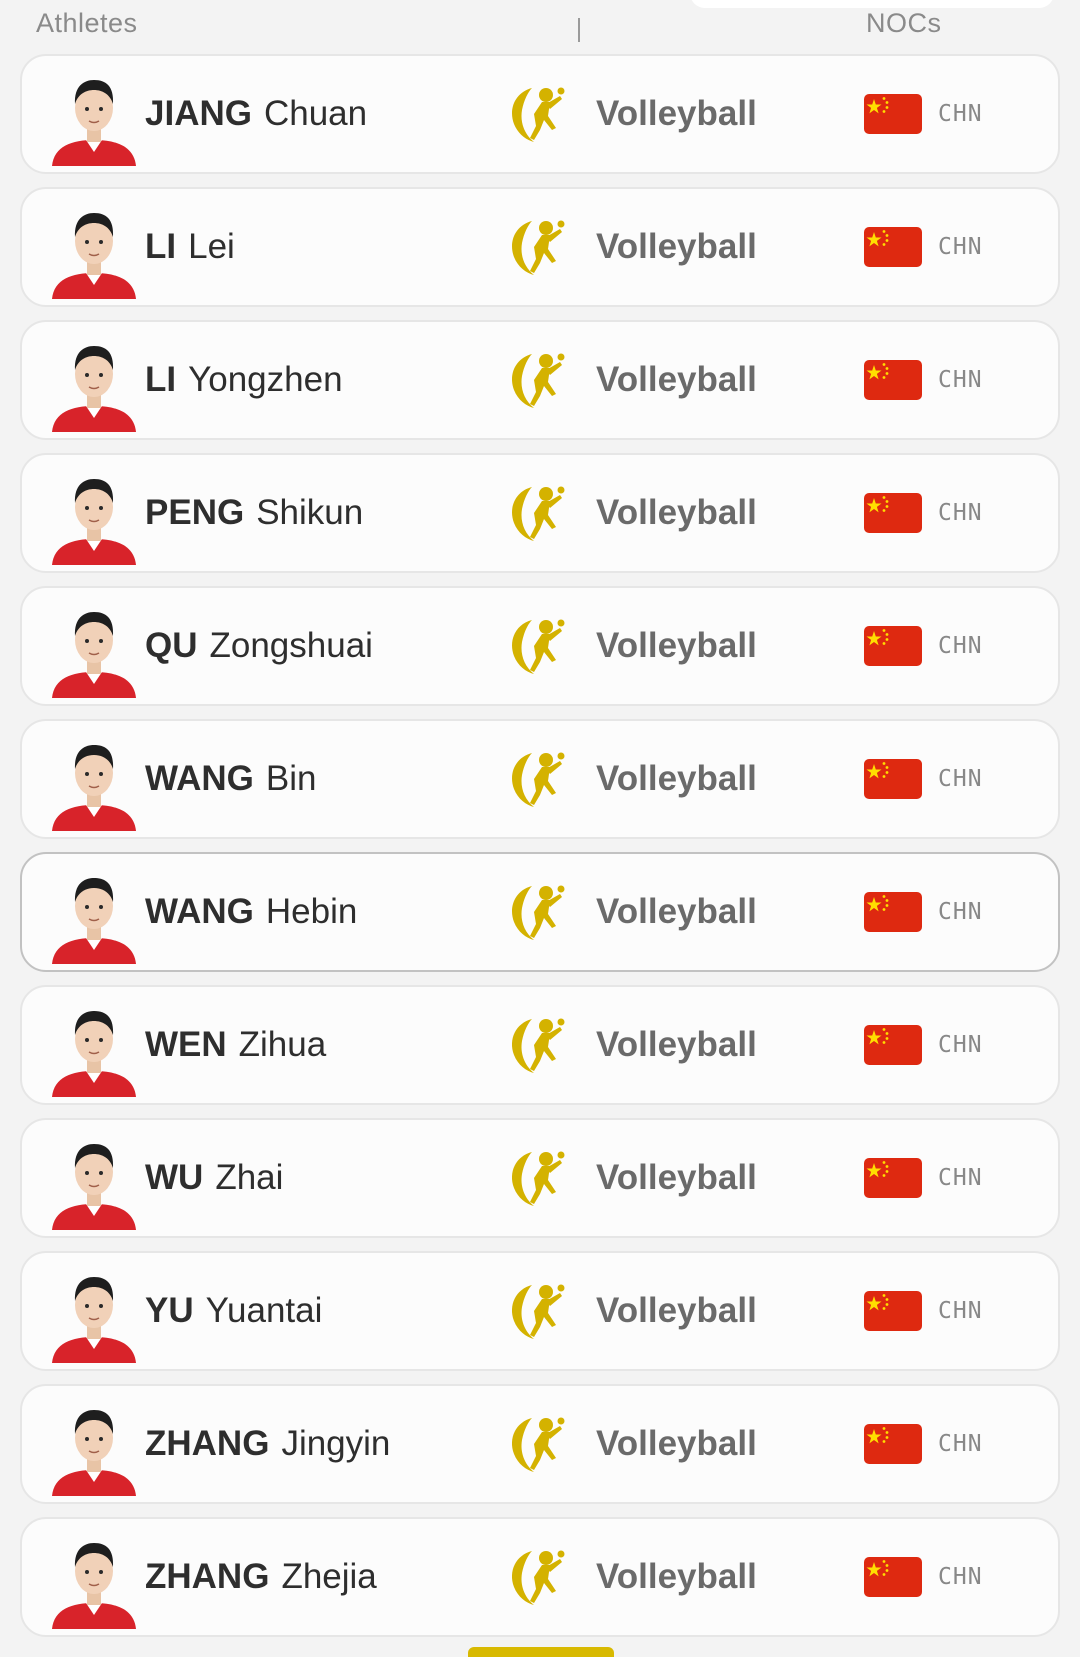 The image size is (1080, 1657). I want to click on athlete-row: ZHANG Zhejia Volleyball CHN, so click(540, 1577).